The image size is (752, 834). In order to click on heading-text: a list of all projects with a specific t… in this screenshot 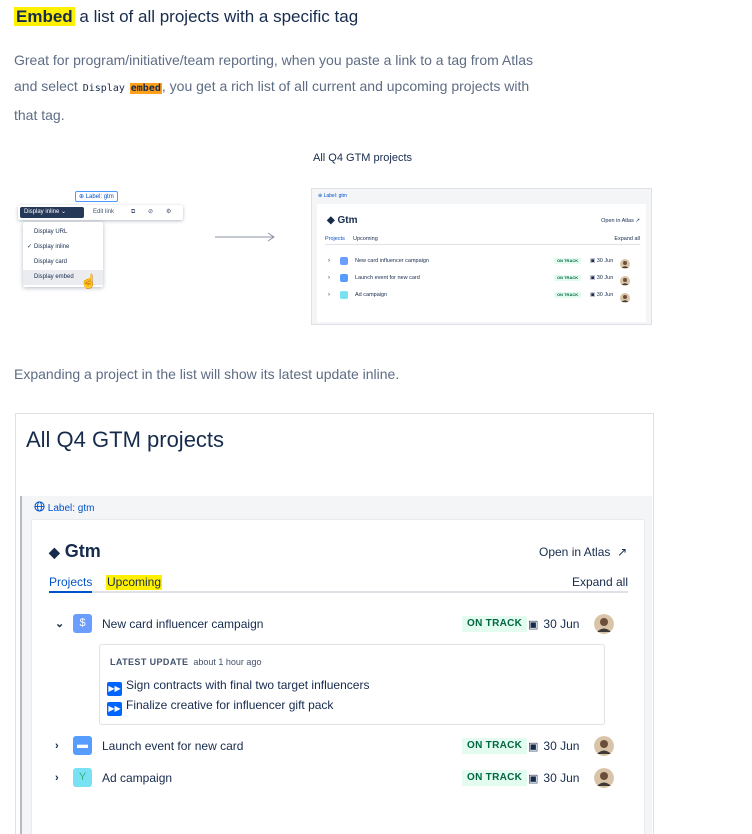, I will do `click(216, 16)`.